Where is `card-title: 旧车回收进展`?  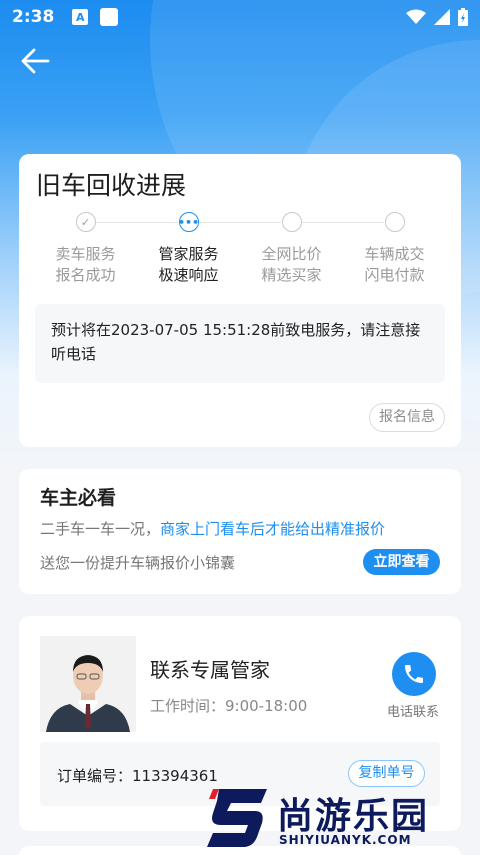
card-title: 旧车回收进展 is located at coordinates (111, 185).